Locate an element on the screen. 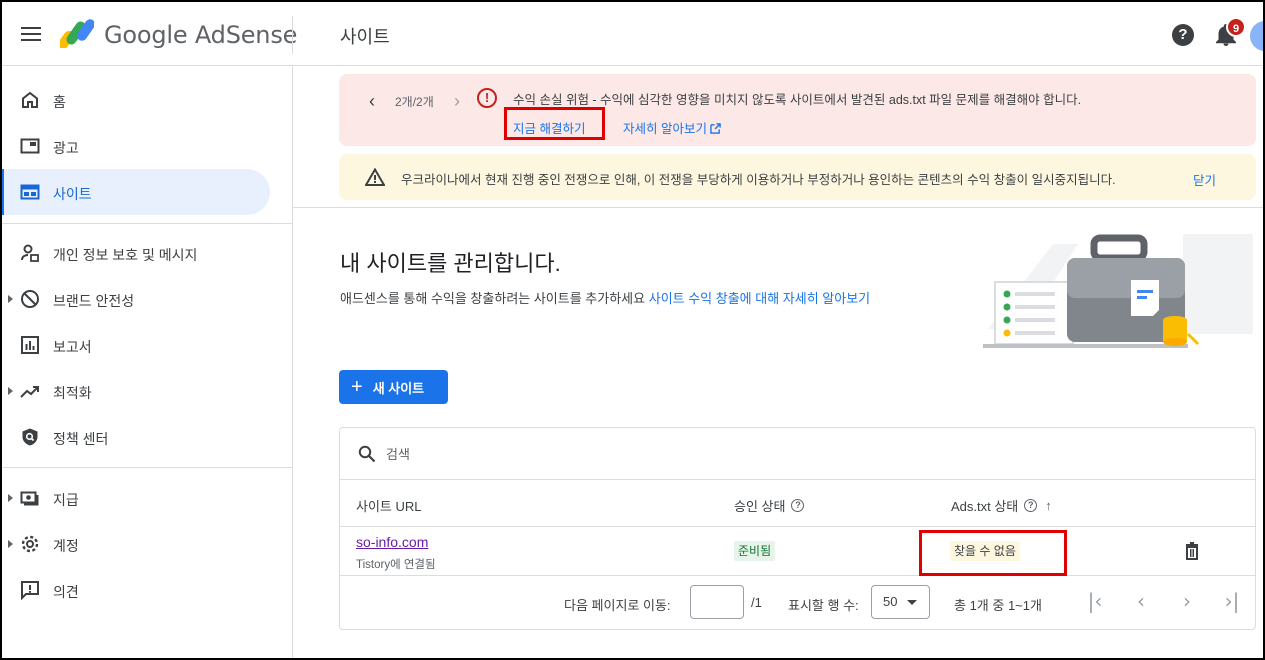  ads-txt-highlight-box is located at coordinates (993, 553).